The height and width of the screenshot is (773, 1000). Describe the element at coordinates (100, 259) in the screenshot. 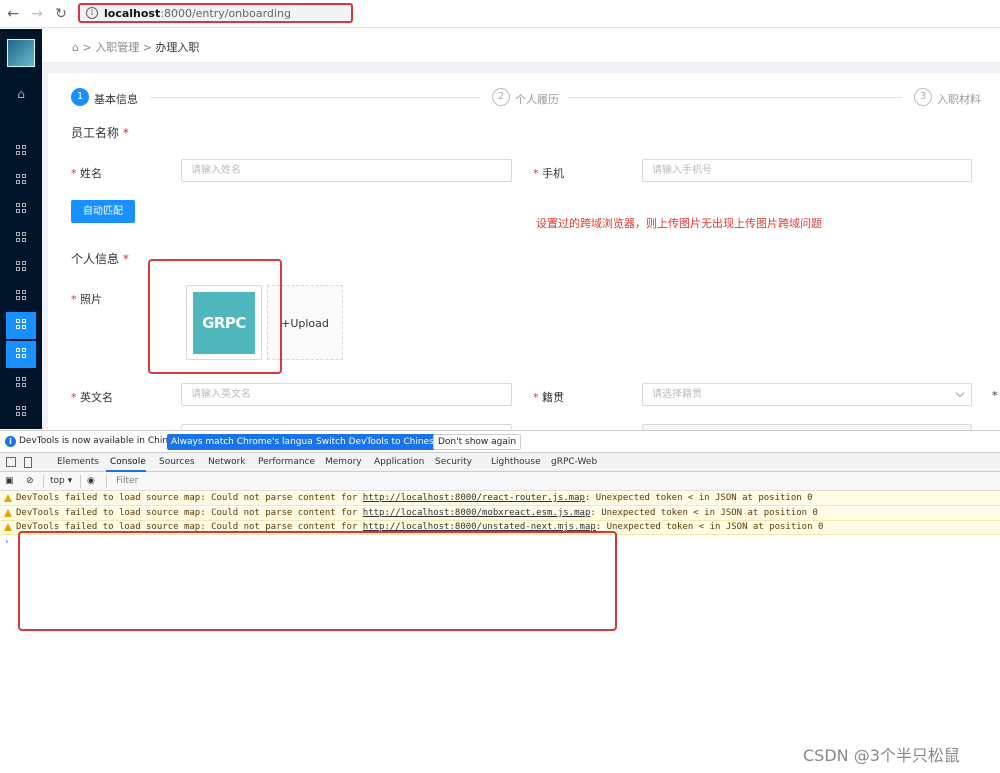

I see `section-personal-info: 个人信息 *` at that location.